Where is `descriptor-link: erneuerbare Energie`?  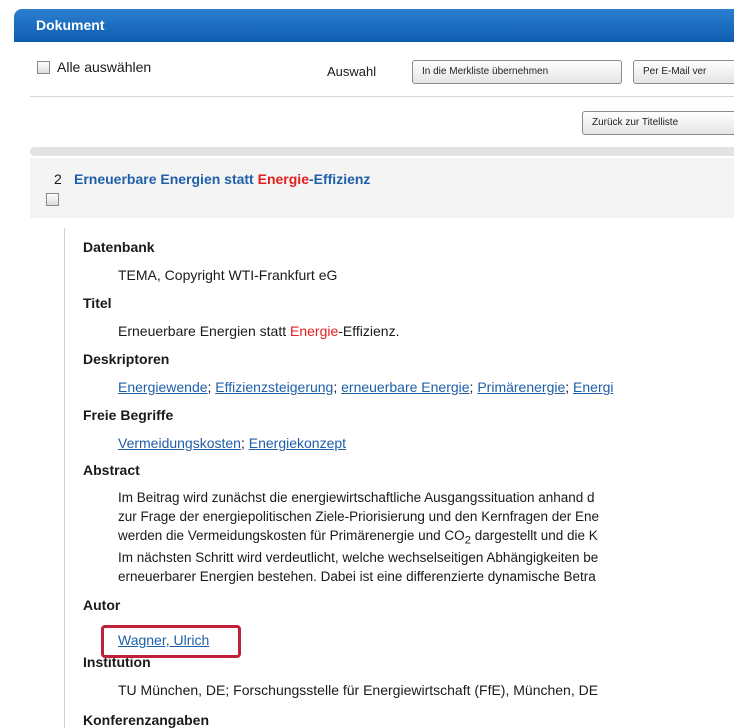 descriptor-link: erneuerbare Energie is located at coordinates (405, 387).